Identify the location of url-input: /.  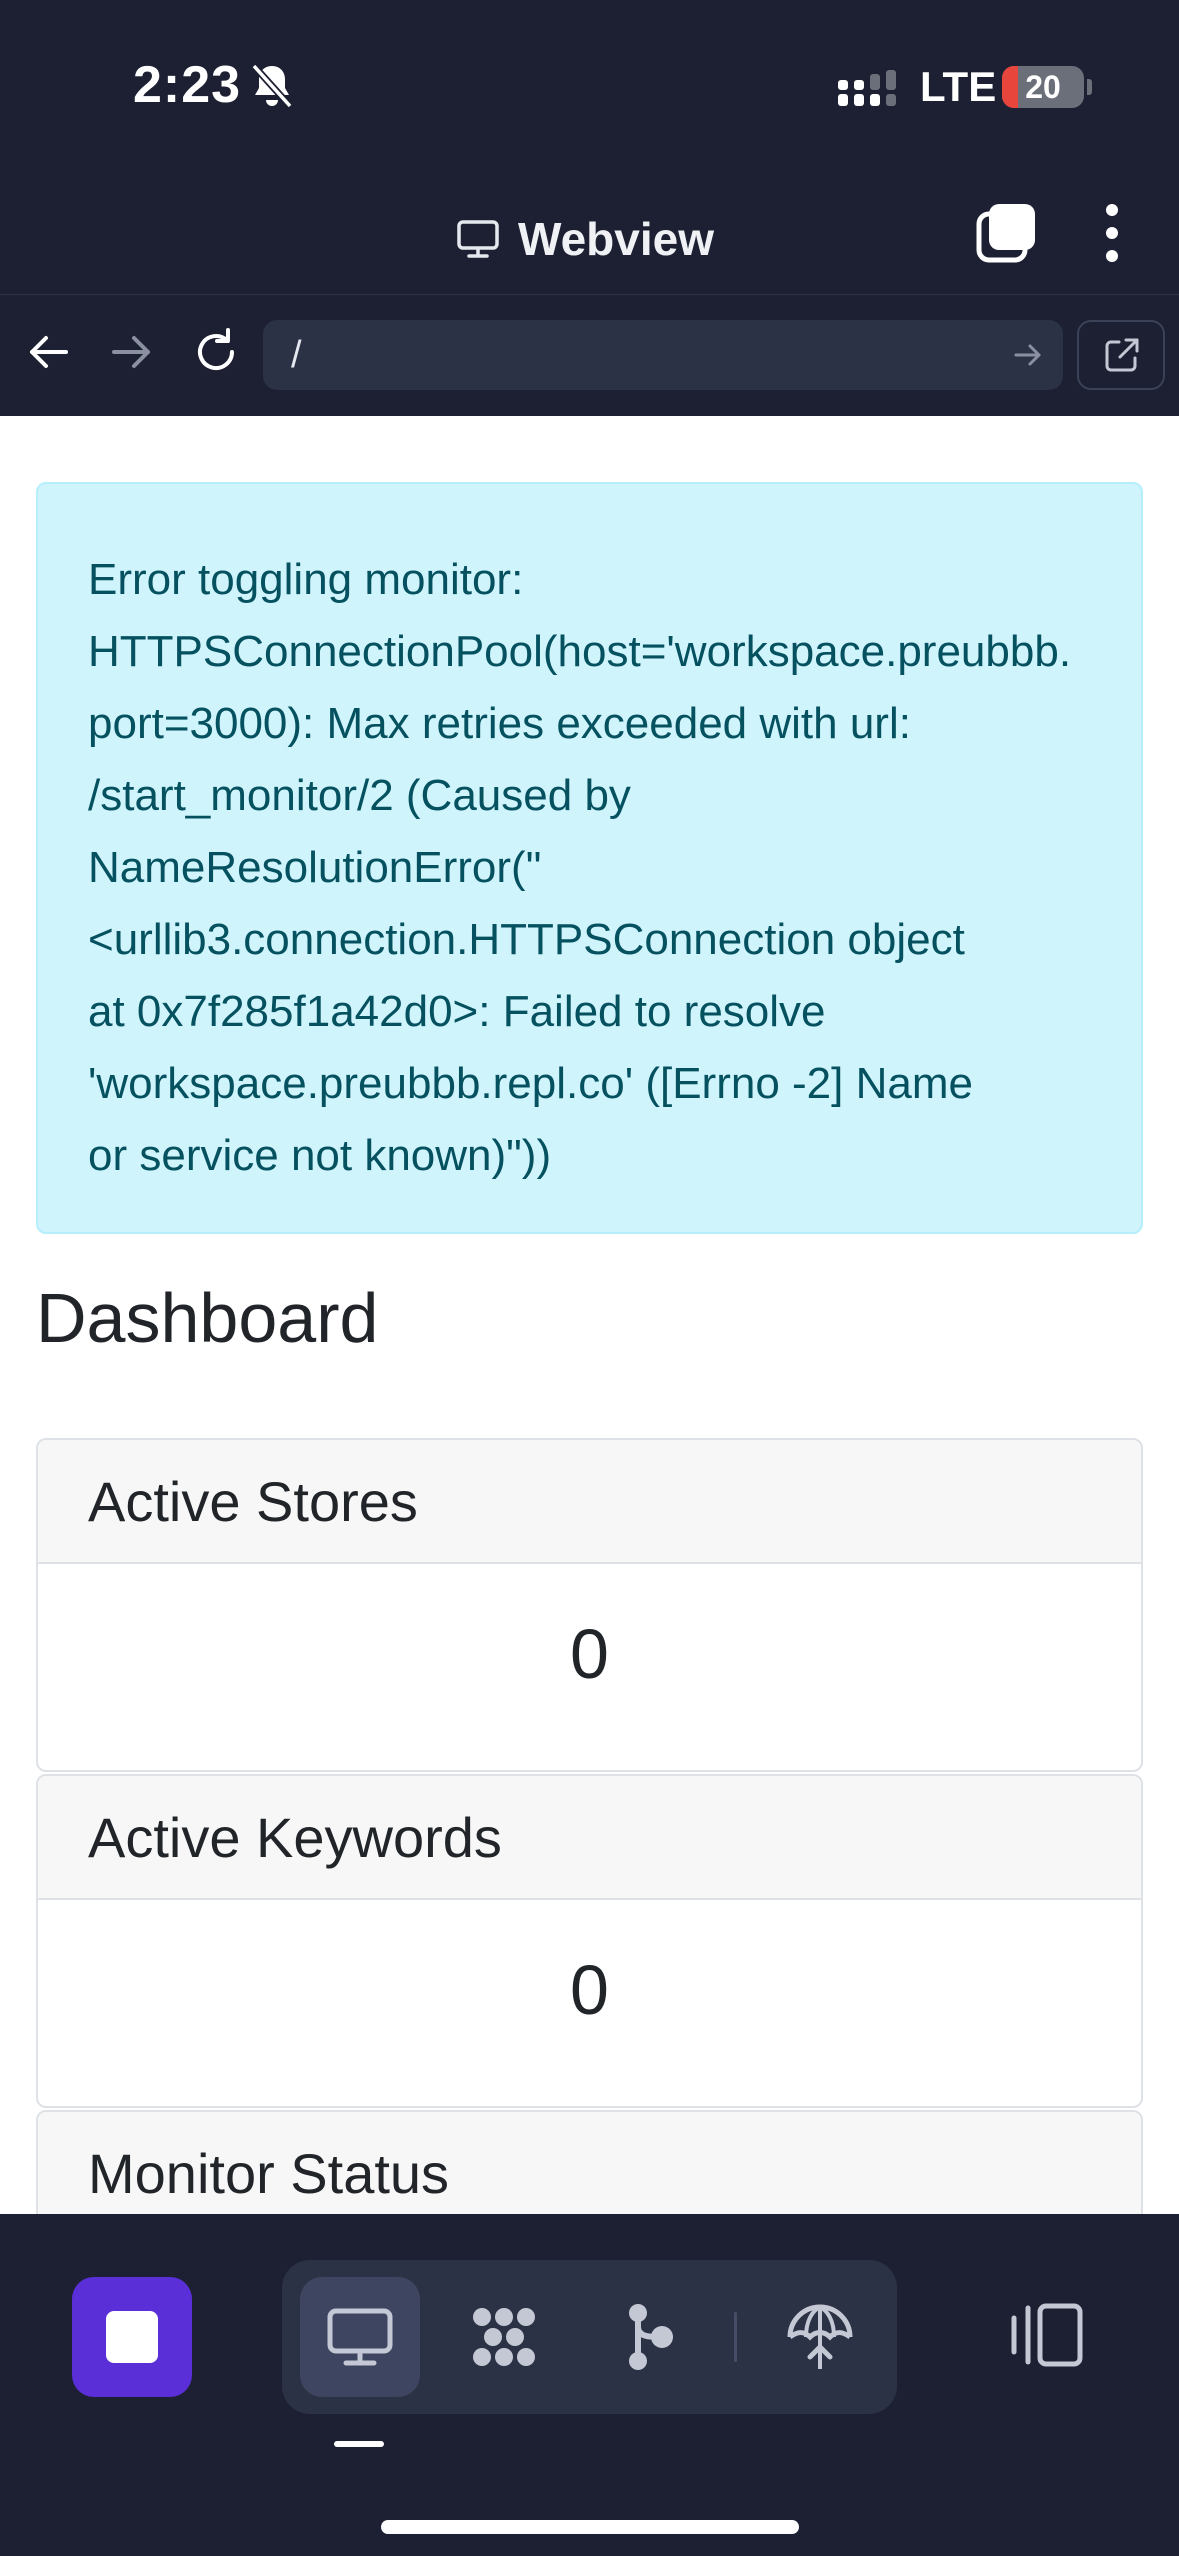
(663, 355).